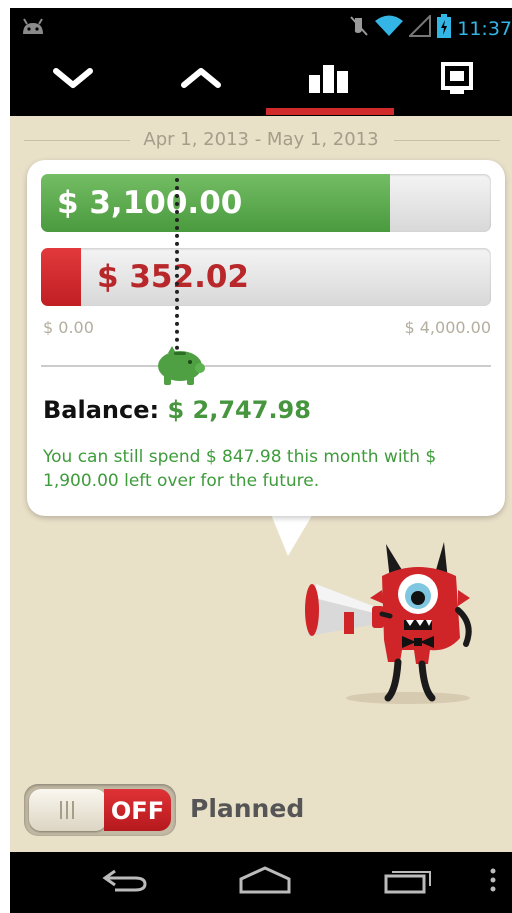 Image resolution: width=512 pixels, height=913 pixels. I want to click on balance-marker-line, so click(177, 268).